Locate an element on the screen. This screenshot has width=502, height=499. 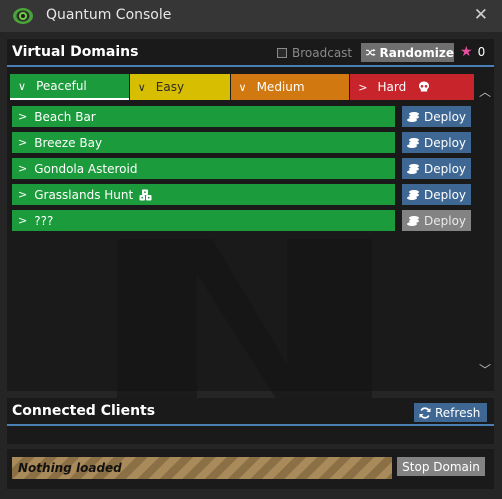
domain-name-label: Beach Bar is located at coordinates (65, 116).